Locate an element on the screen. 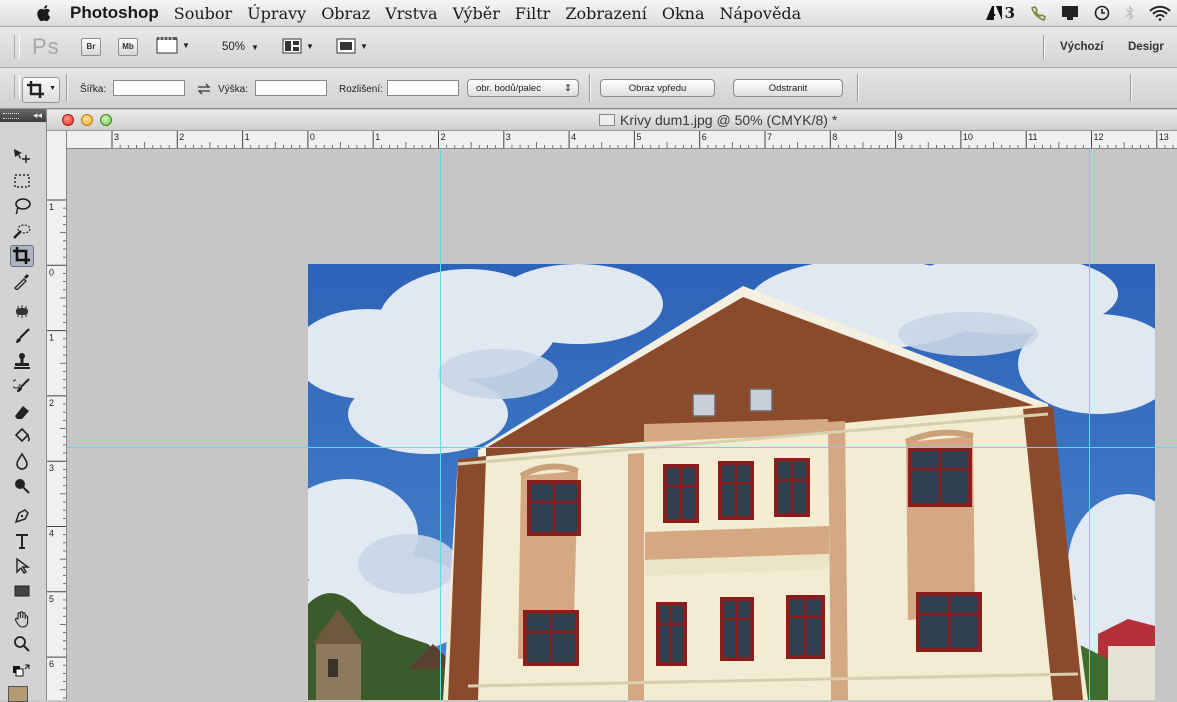 This screenshot has width=1177, height=702. menu-image: Obraz is located at coordinates (345, 13).